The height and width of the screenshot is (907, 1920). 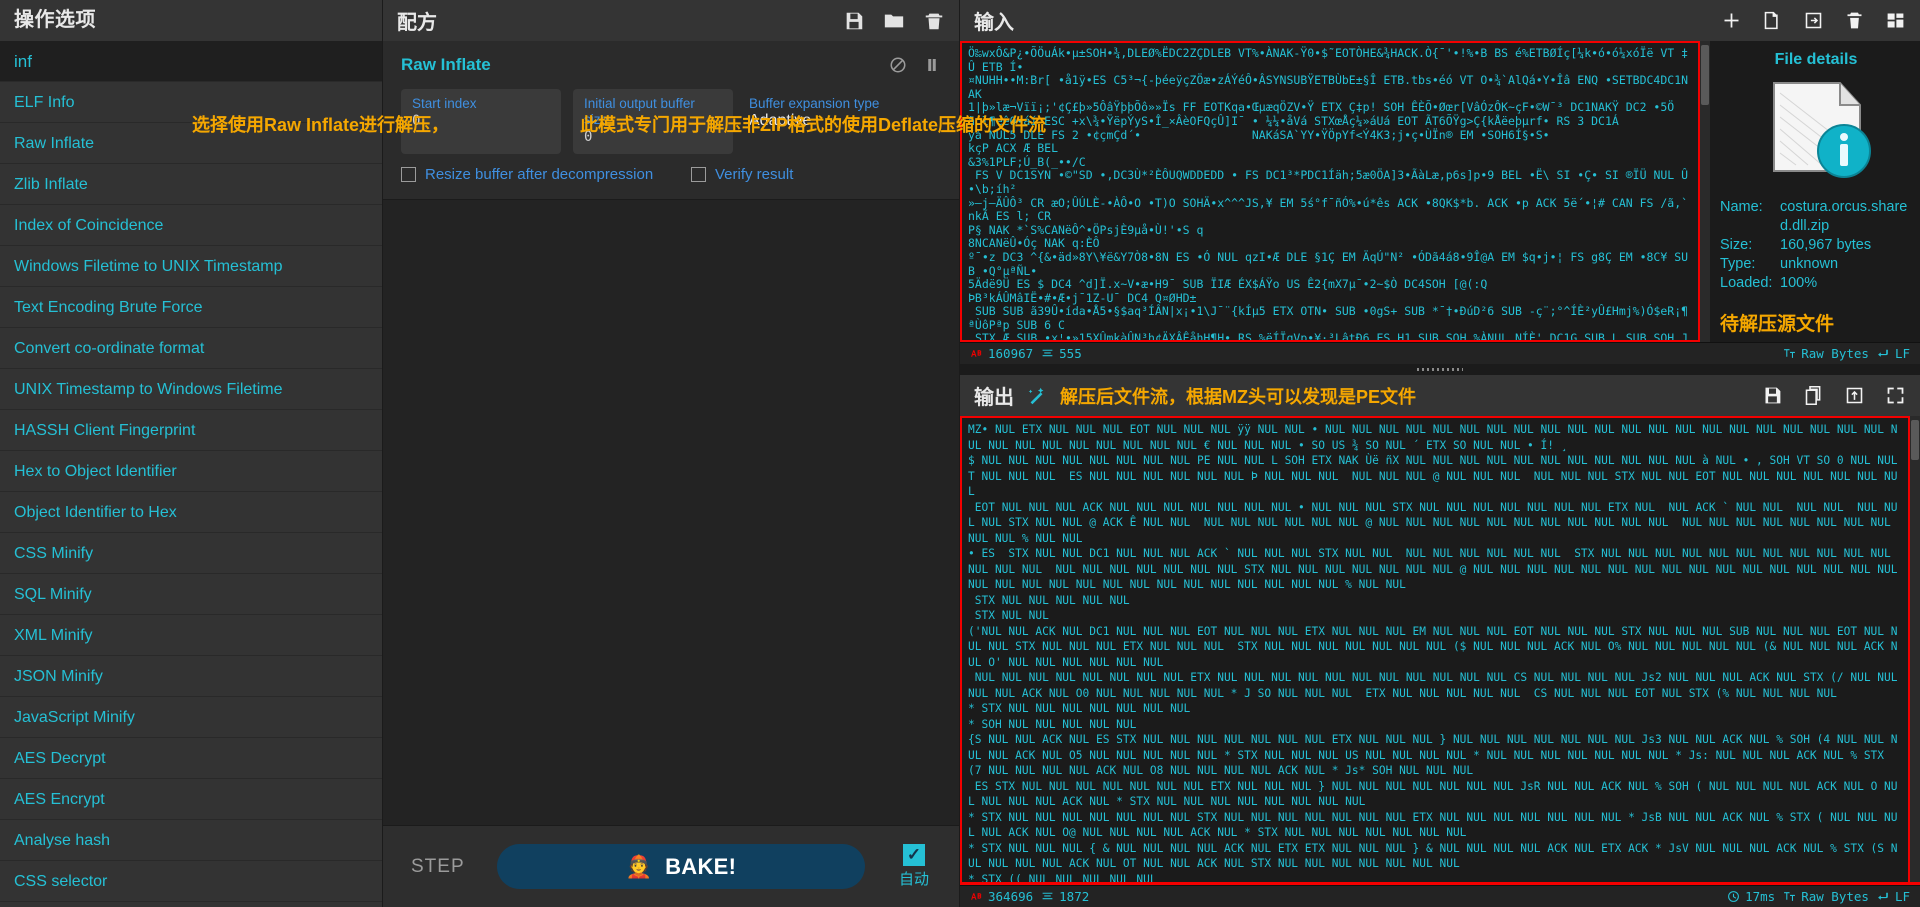 What do you see at coordinates (191, 840) in the screenshot?
I see `operation-item-analyse-hash: Analyse hash` at bounding box center [191, 840].